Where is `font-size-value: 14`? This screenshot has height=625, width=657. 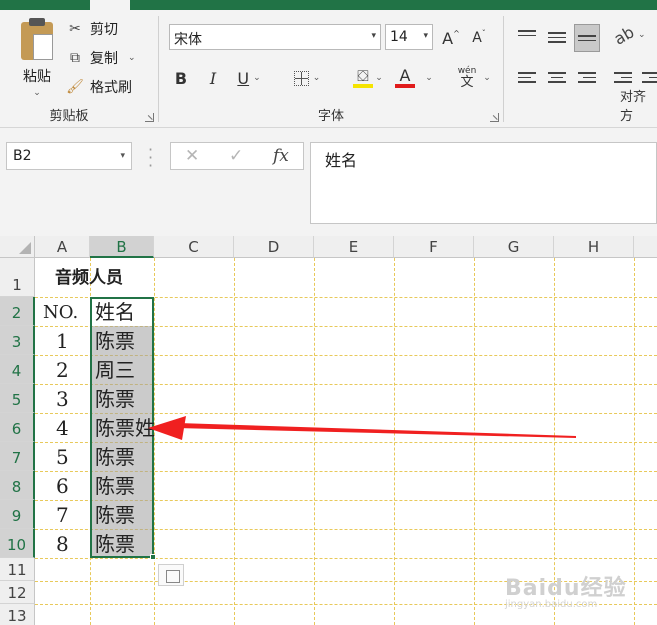 font-size-value: 14 is located at coordinates (399, 37).